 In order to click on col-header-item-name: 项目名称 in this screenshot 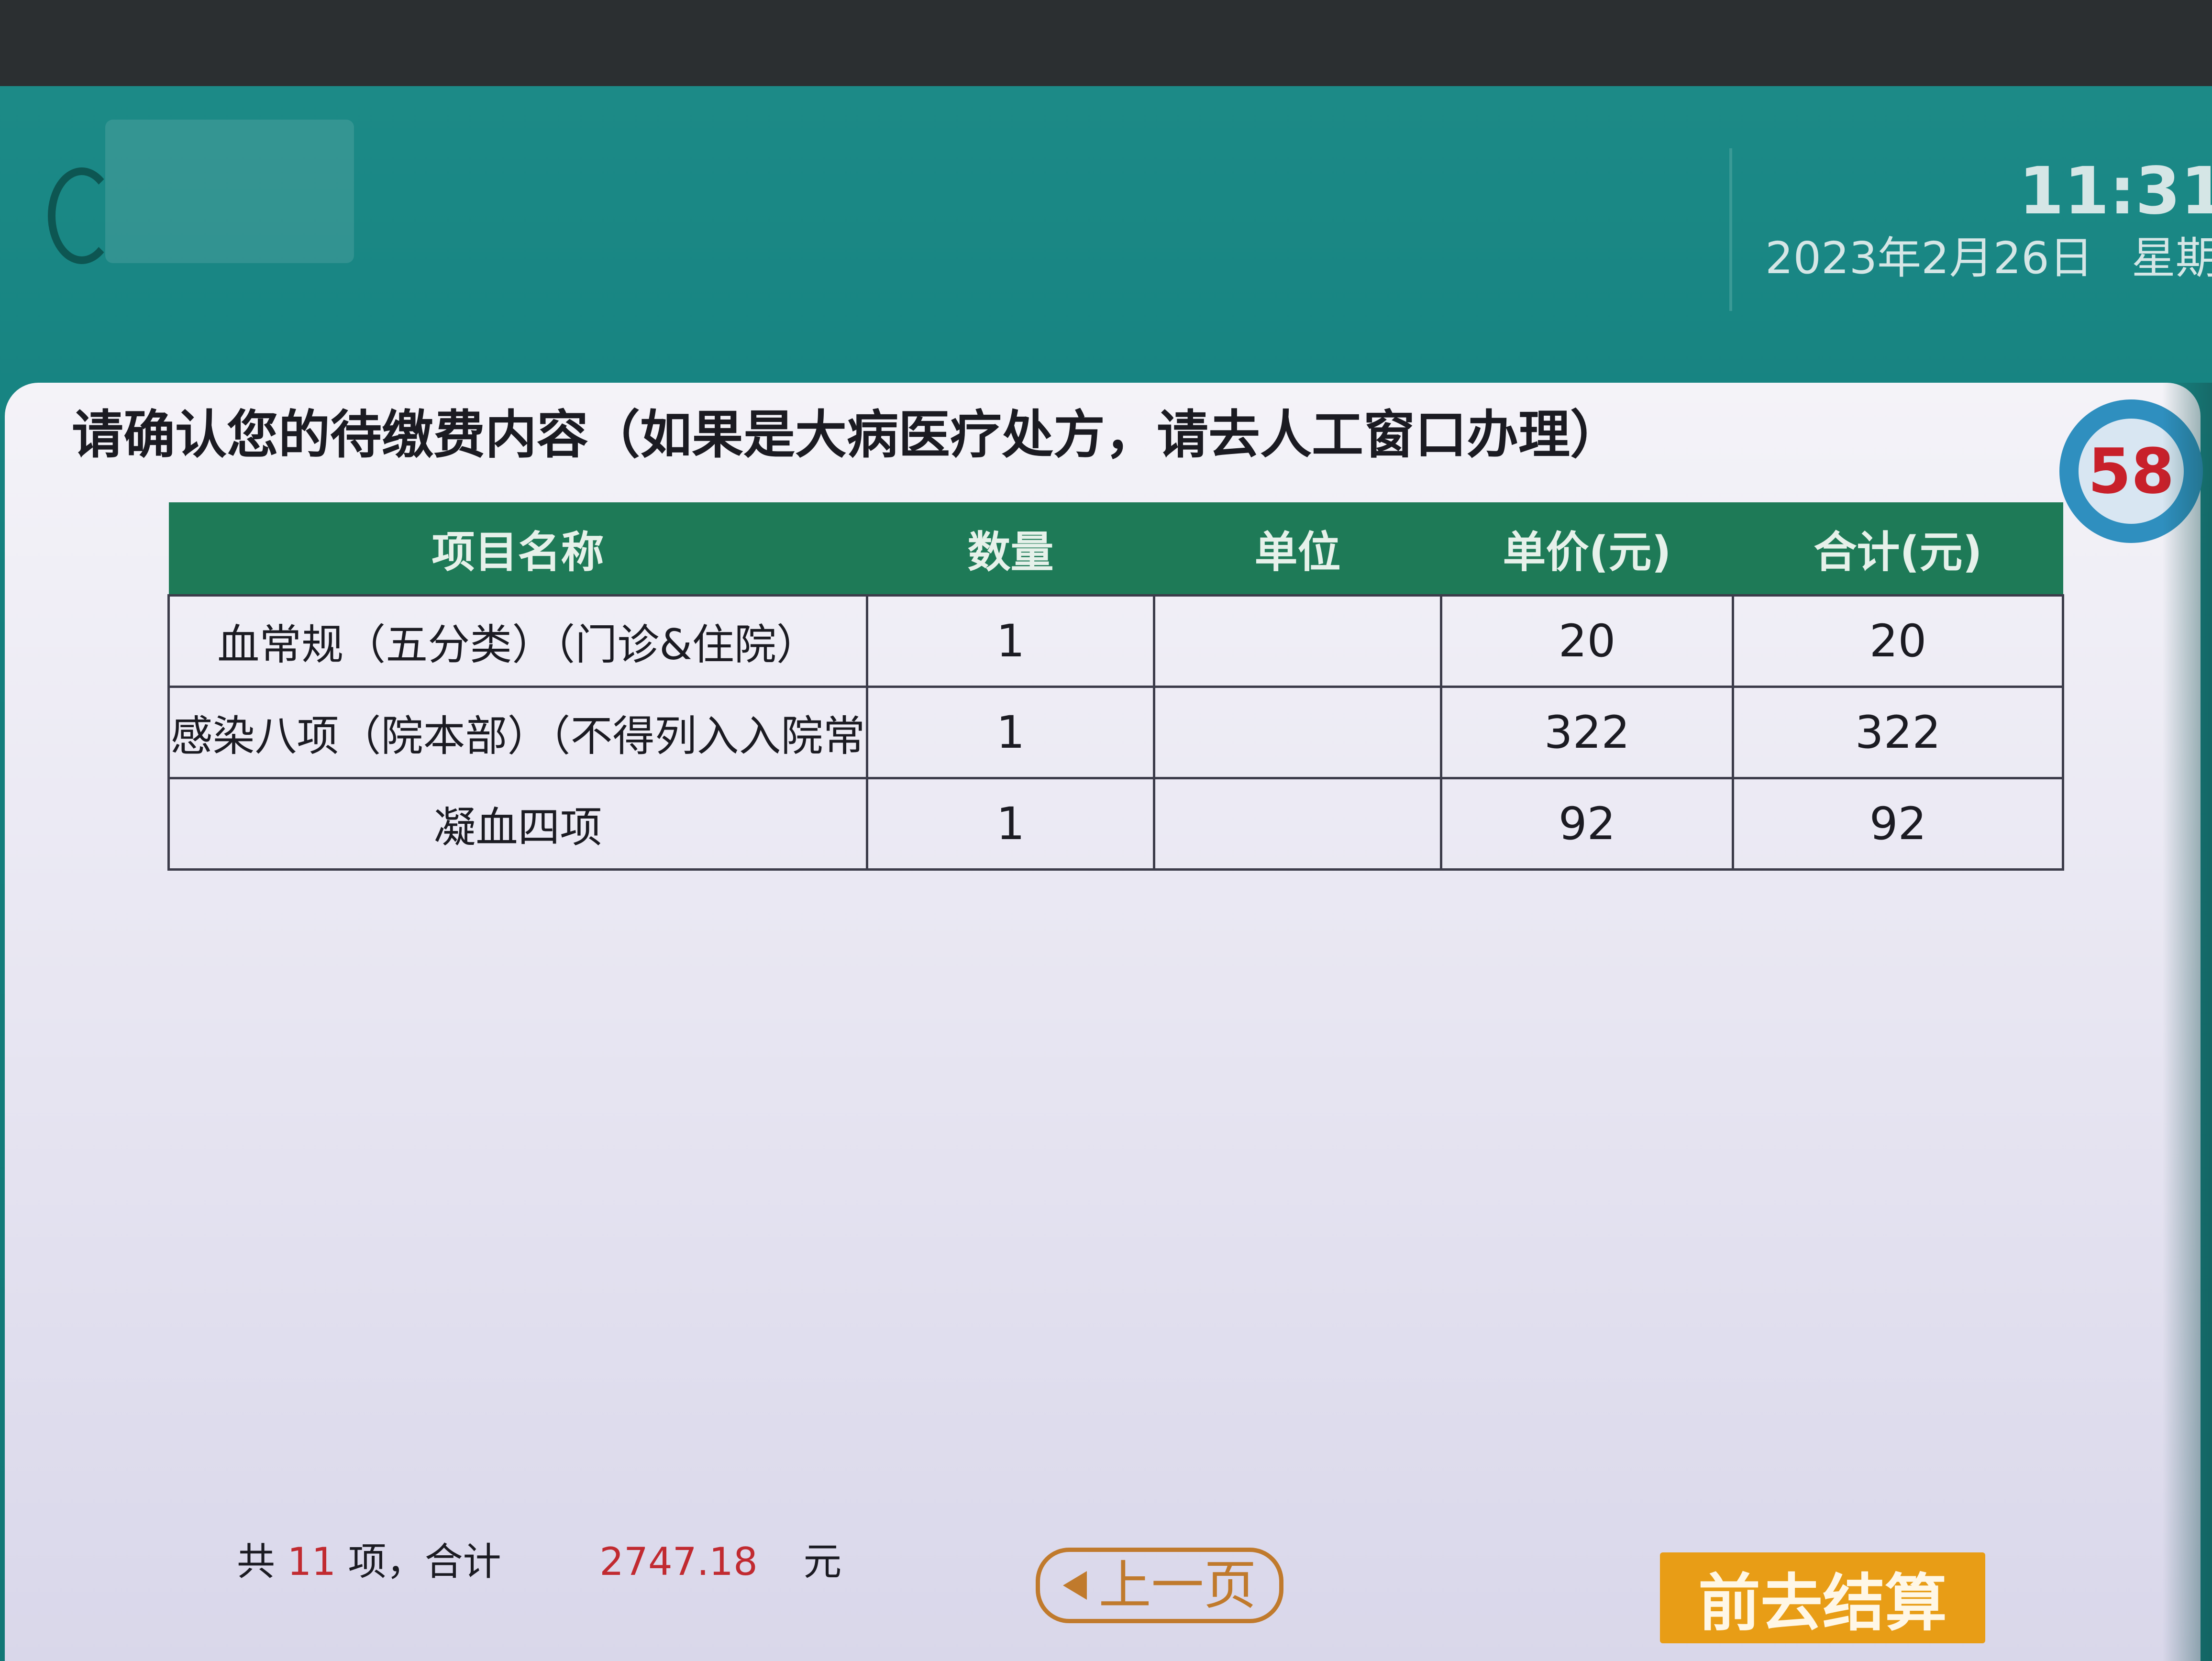, I will do `click(517, 549)`.